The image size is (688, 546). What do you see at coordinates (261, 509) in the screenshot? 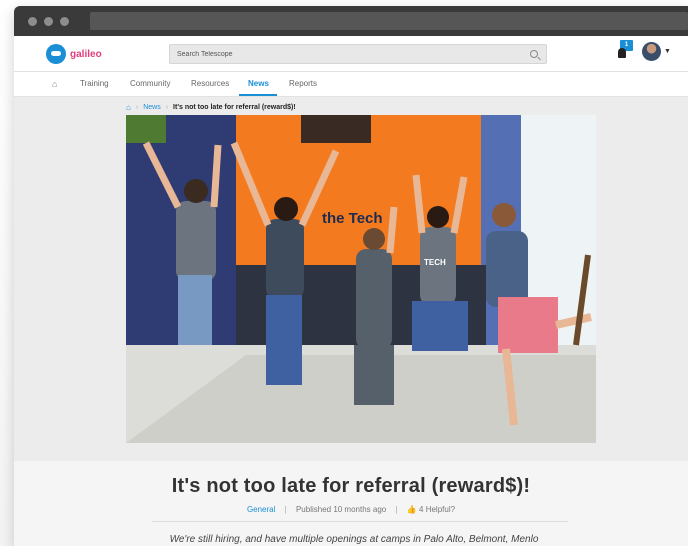
I see `category-link: General` at bounding box center [261, 509].